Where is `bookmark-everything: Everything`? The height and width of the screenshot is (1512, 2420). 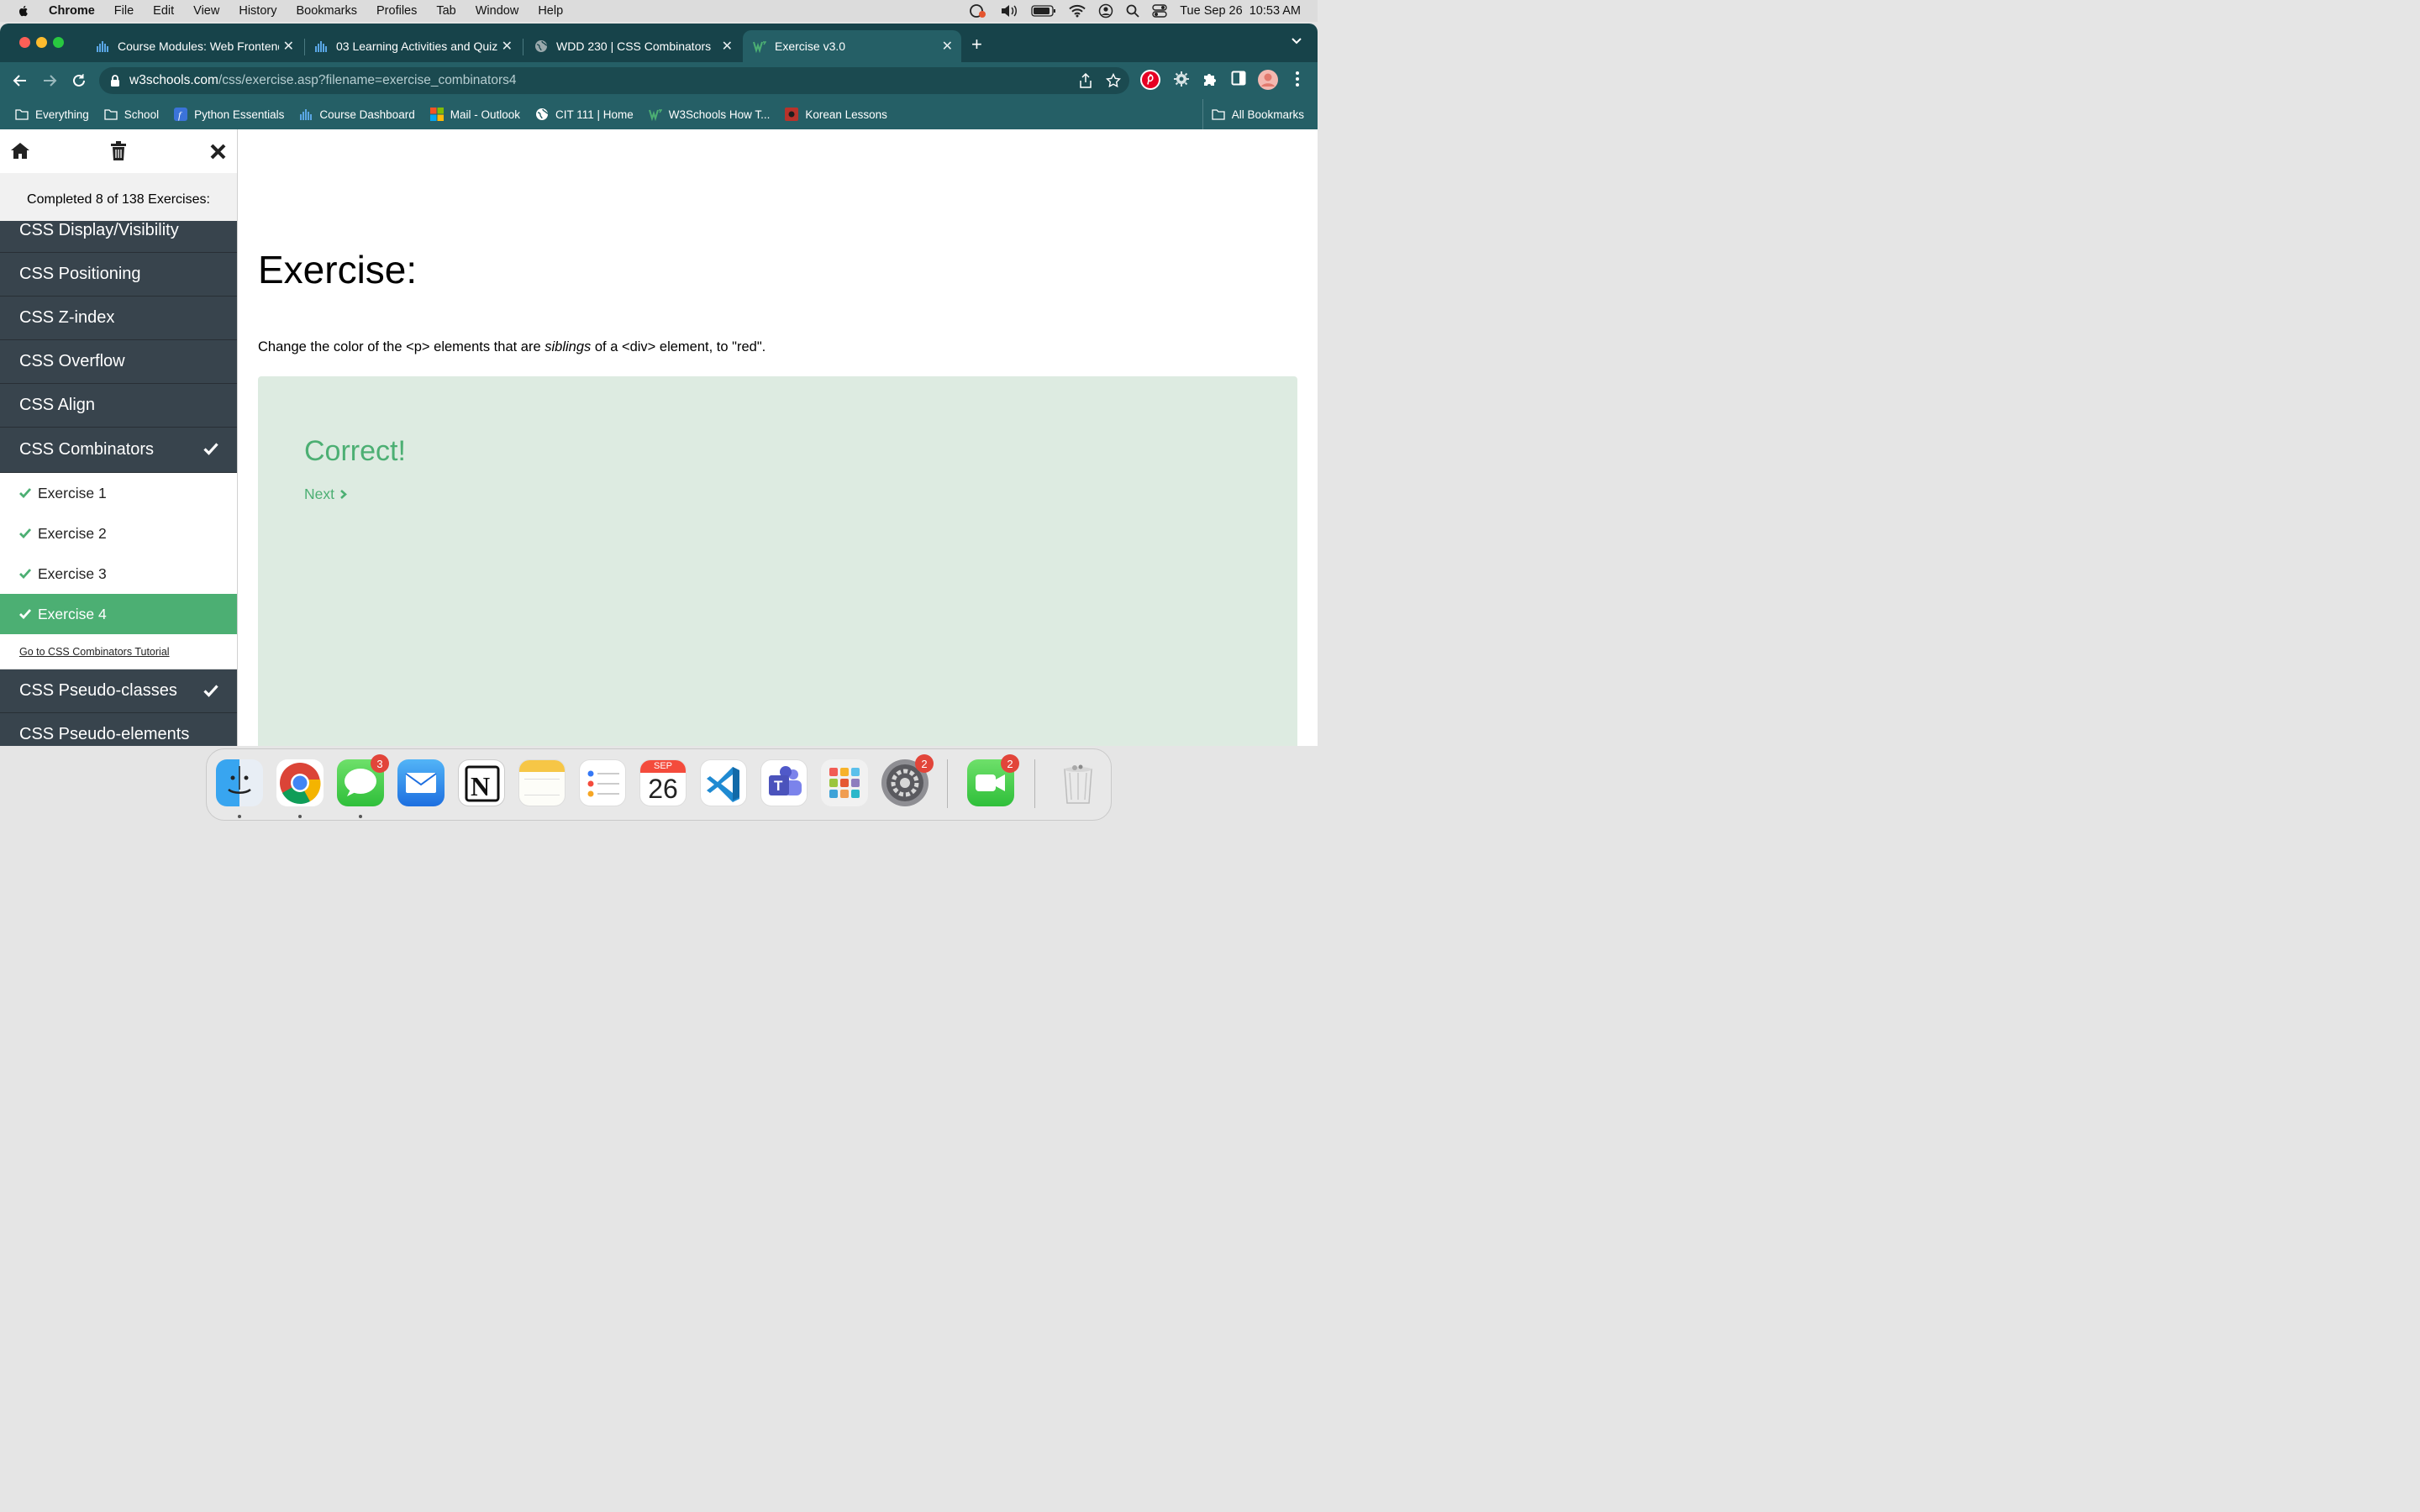 bookmark-everything: Everything is located at coordinates (52, 114).